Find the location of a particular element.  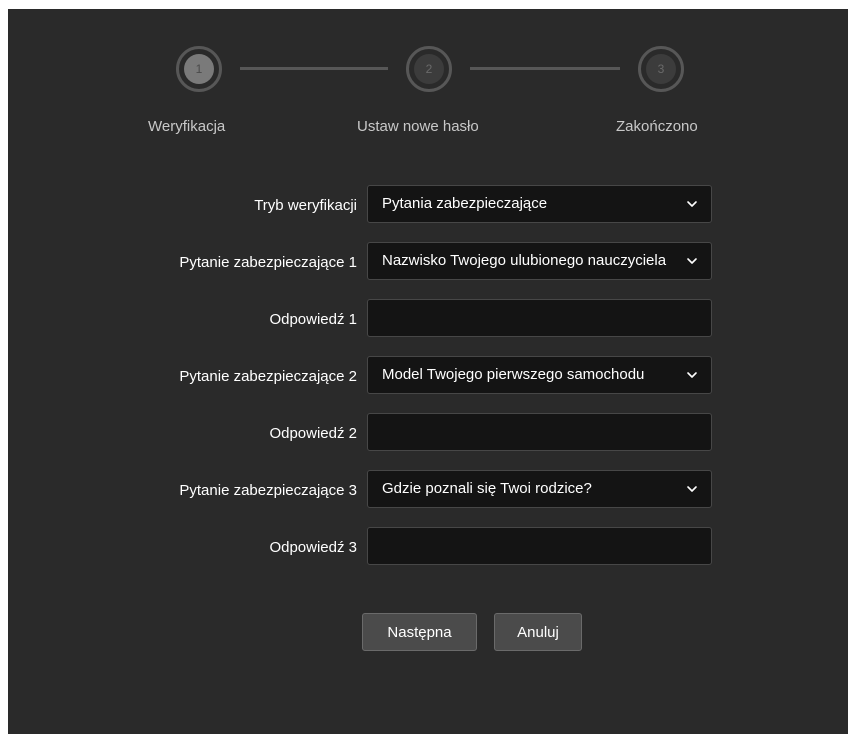

verification-mode-select: Pytania zabezpieczające is located at coordinates (539, 204).